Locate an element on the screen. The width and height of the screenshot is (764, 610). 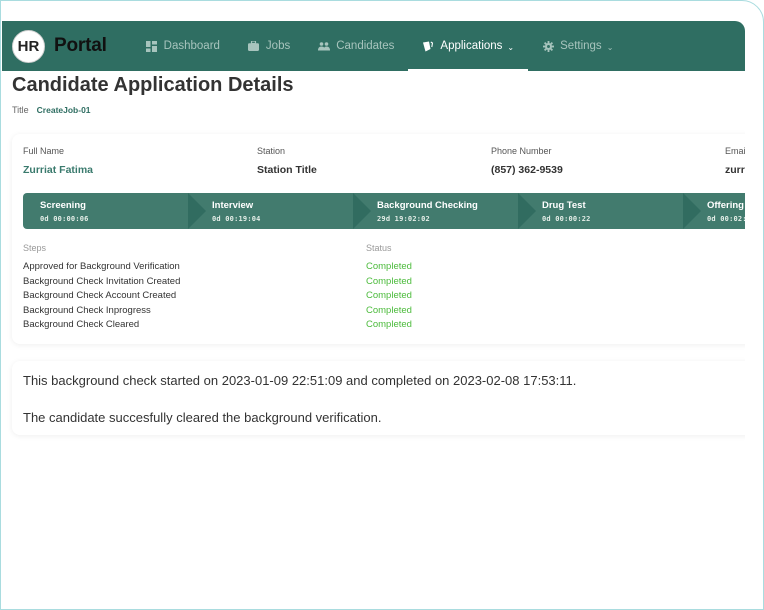
stage-offering: Offering 0d 00:02: is located at coordinates (723, 211).